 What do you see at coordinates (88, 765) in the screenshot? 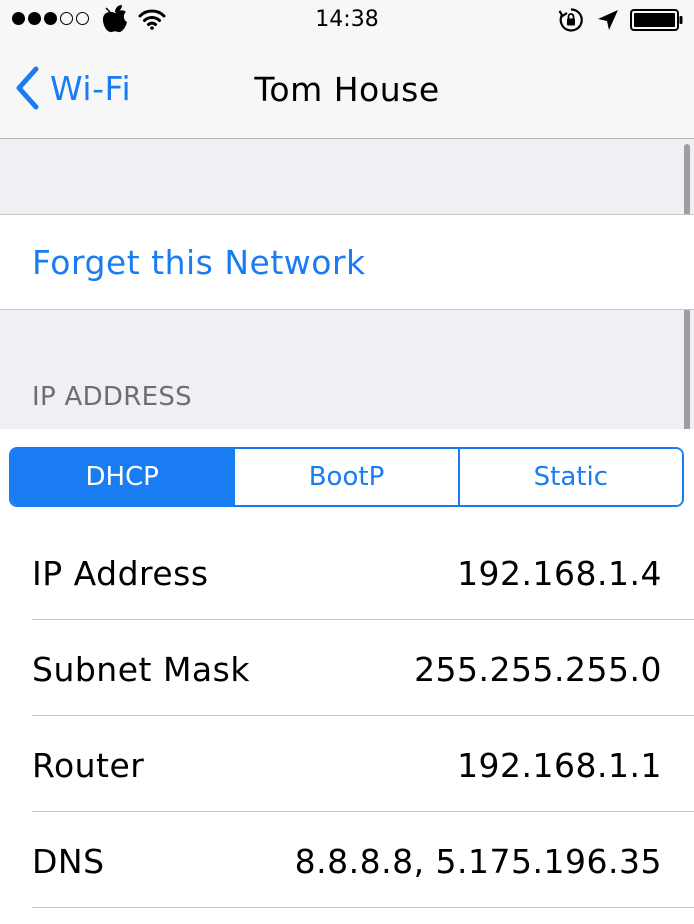
I see `row-label: Router` at bounding box center [88, 765].